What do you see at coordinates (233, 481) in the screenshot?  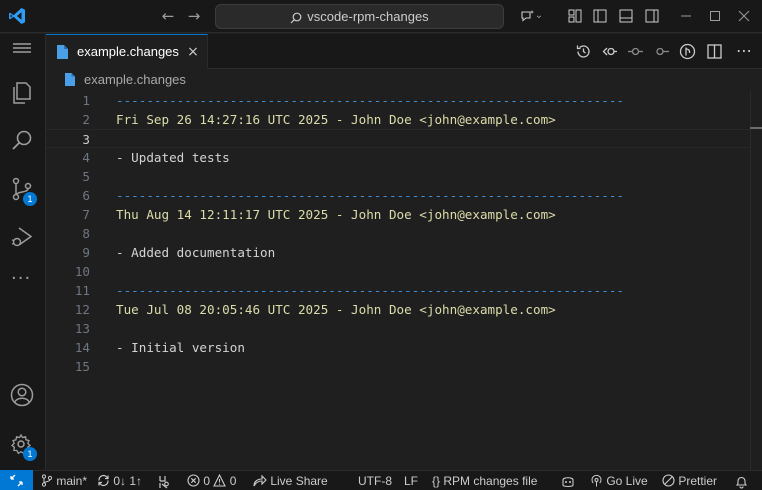 I see `warning-count: 0` at bounding box center [233, 481].